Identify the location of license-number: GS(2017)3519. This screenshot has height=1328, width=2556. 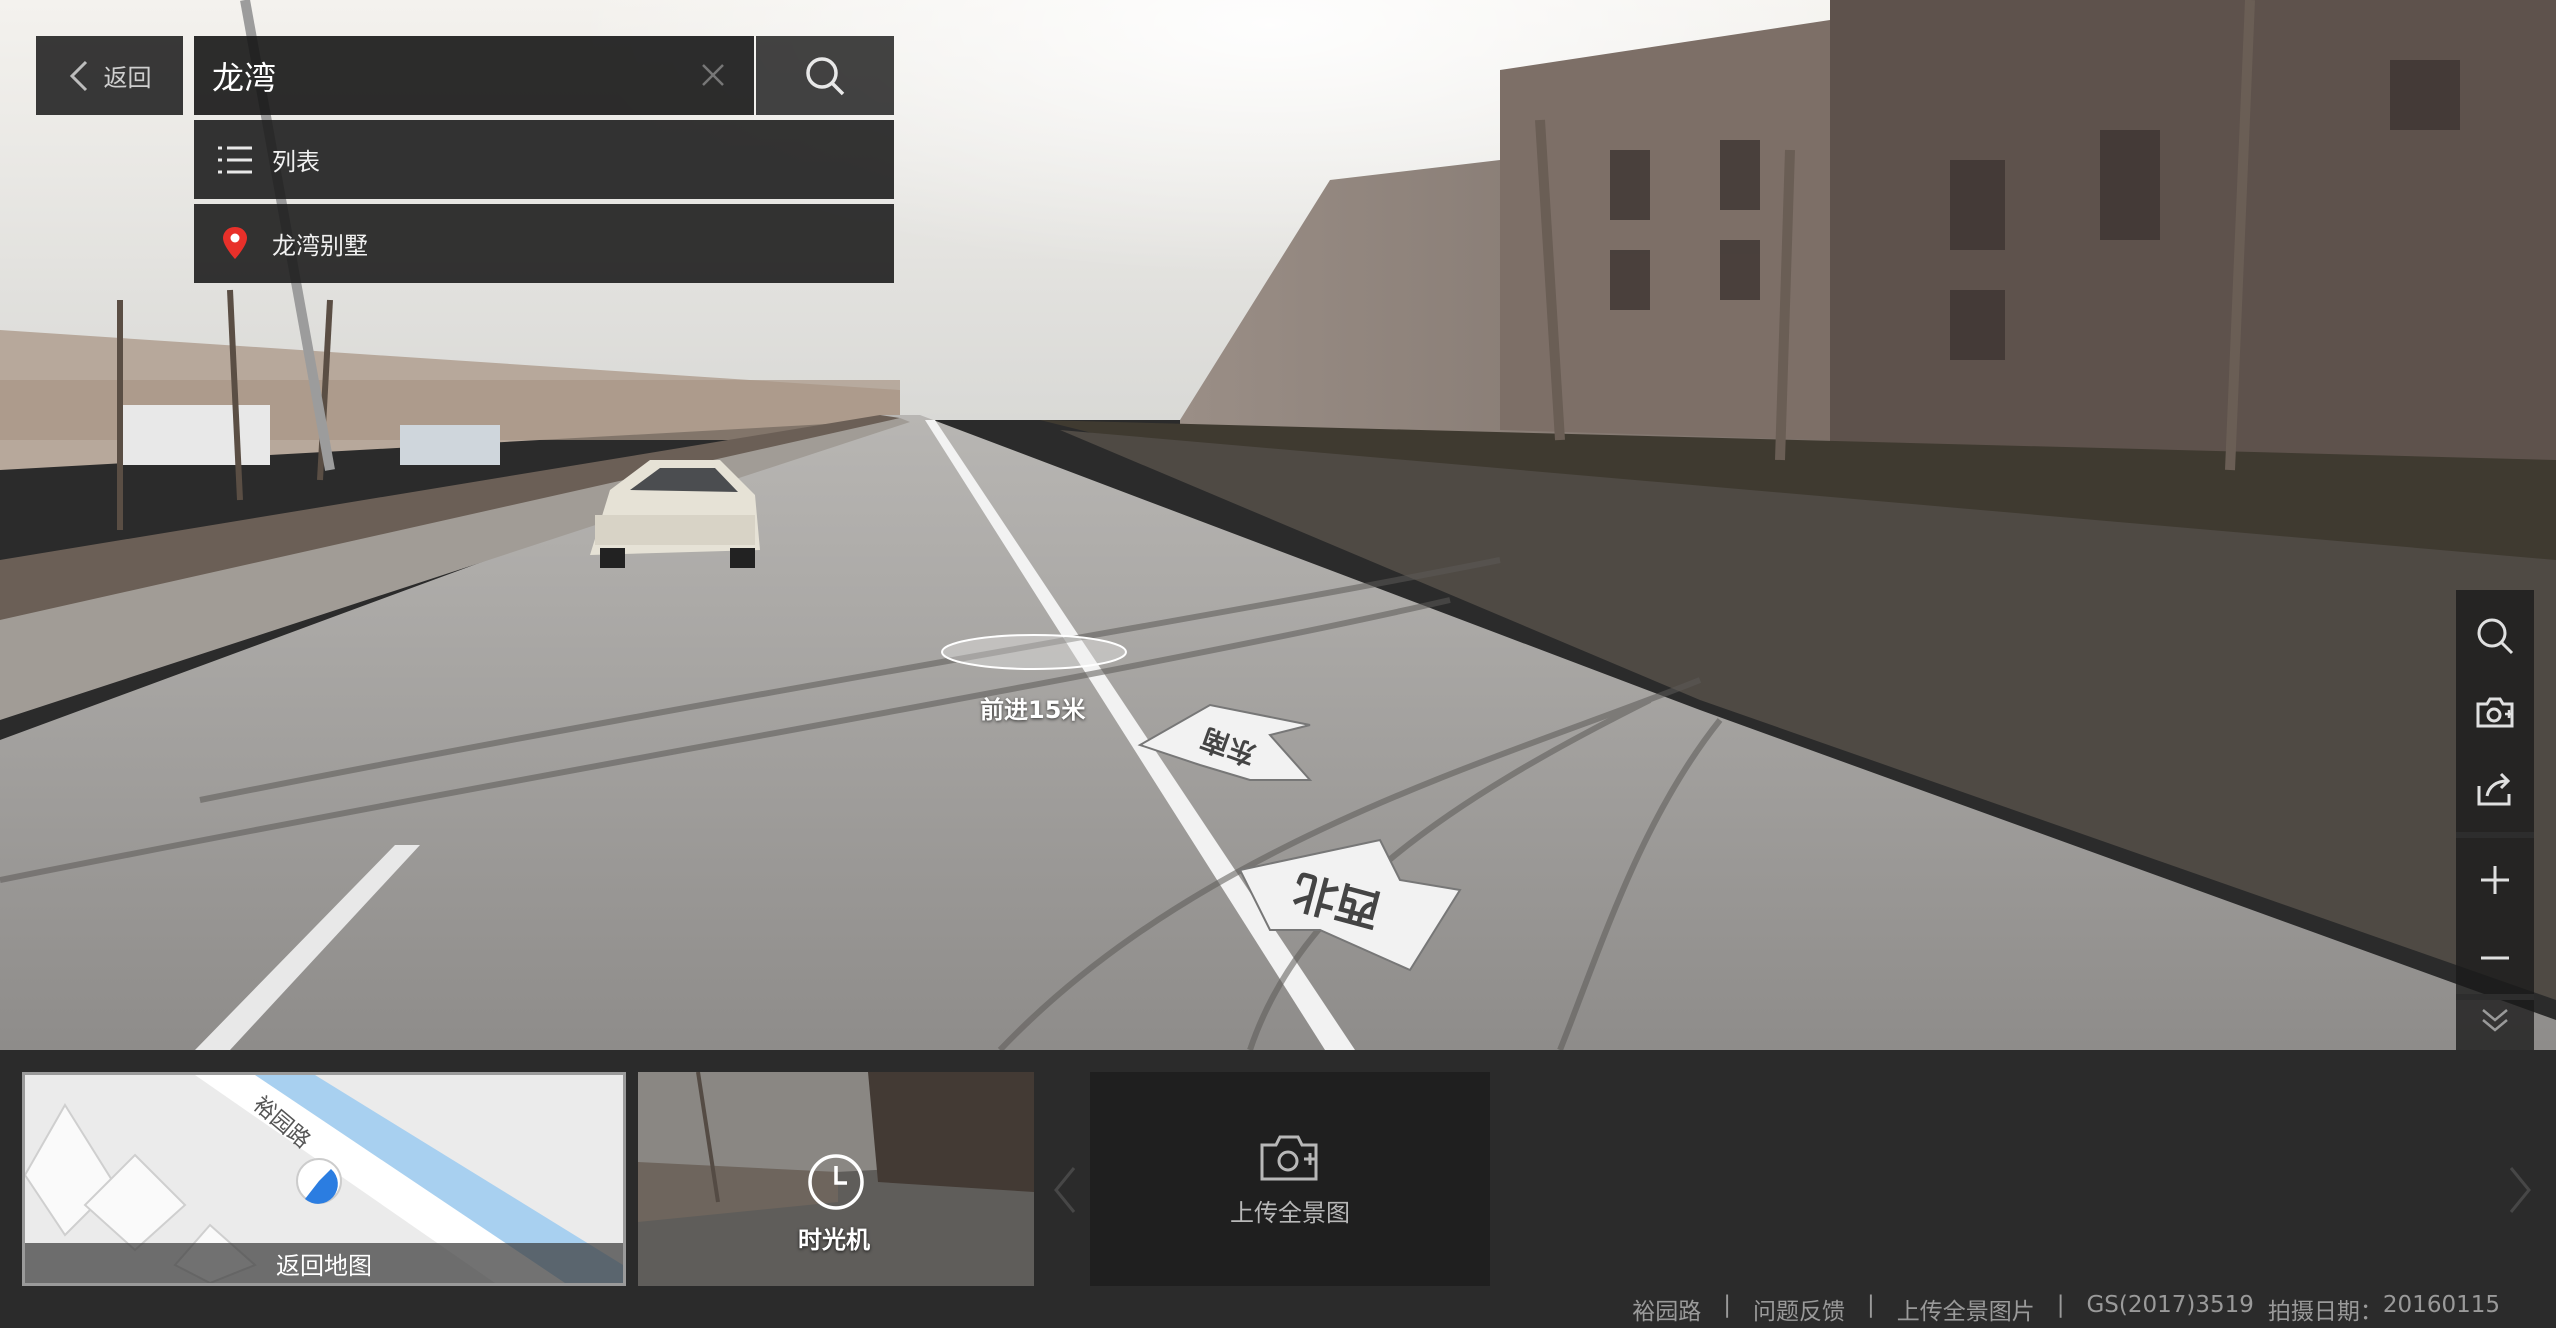
(2170, 1305).